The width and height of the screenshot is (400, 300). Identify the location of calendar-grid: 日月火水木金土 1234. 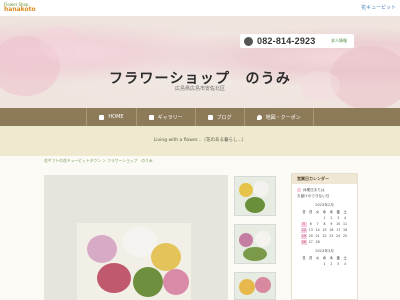
(325, 261).